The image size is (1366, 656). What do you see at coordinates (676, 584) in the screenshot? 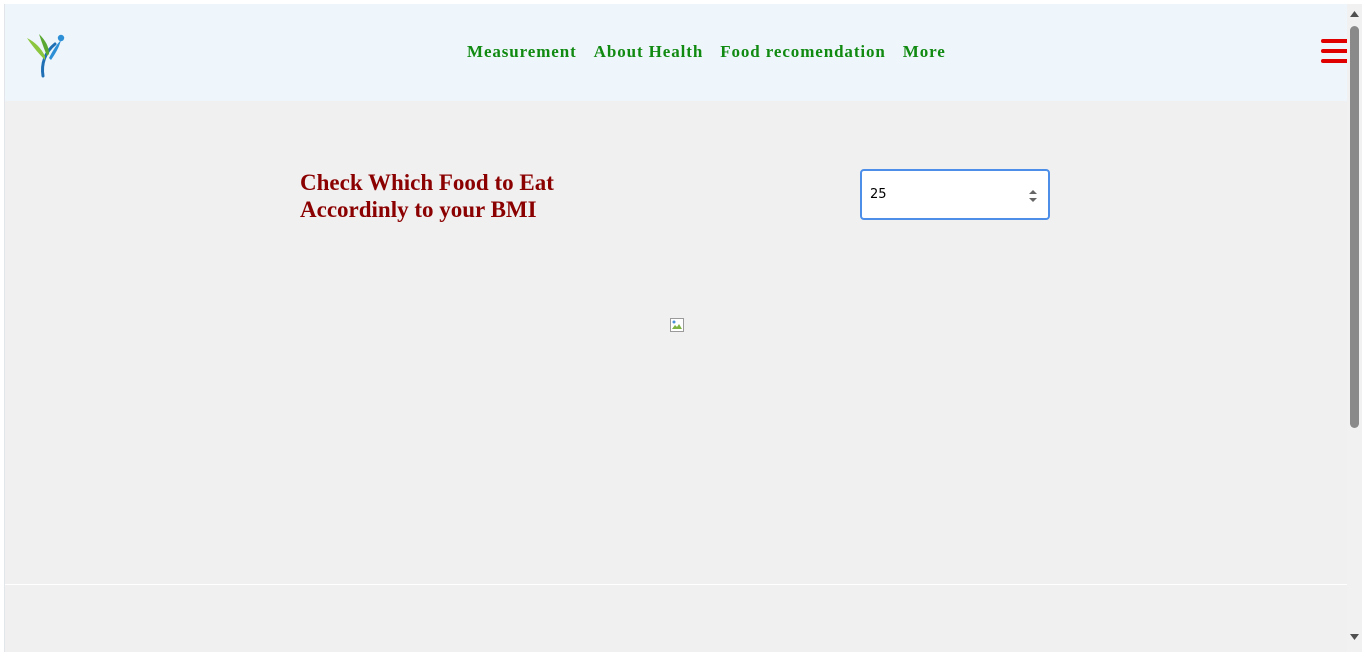
I see `footer-divider` at bounding box center [676, 584].